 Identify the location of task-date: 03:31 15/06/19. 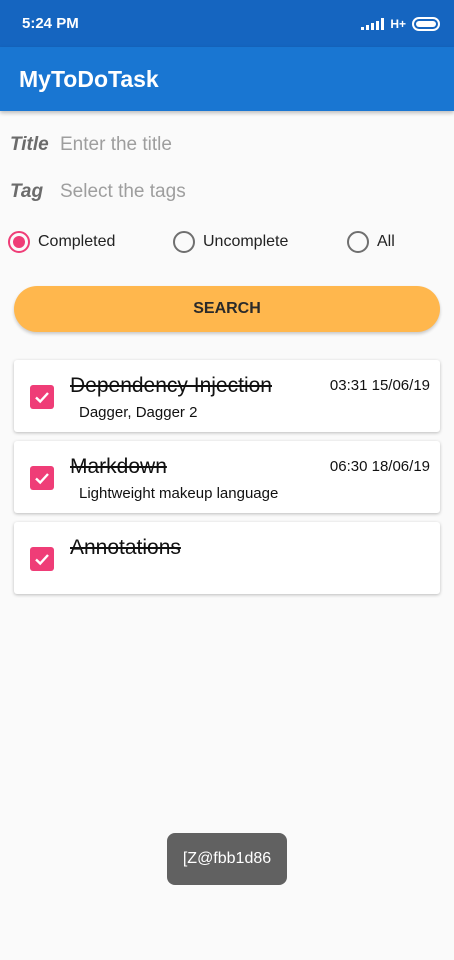
(379, 385).